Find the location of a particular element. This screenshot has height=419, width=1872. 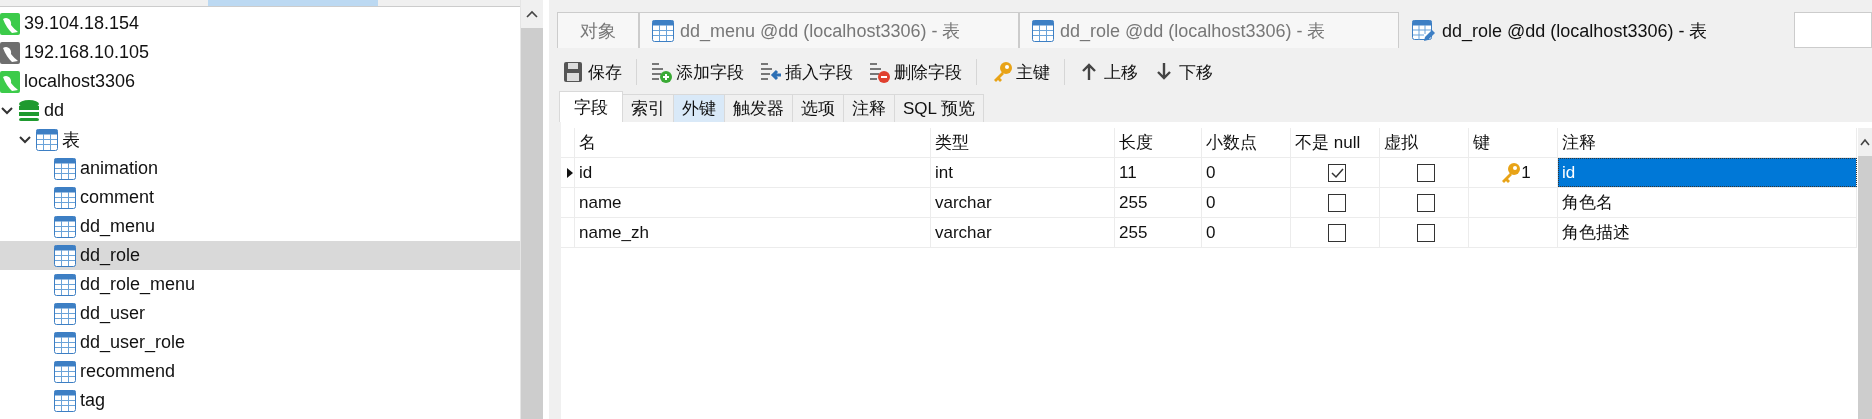

table-cell: int is located at coordinates (1023, 172).